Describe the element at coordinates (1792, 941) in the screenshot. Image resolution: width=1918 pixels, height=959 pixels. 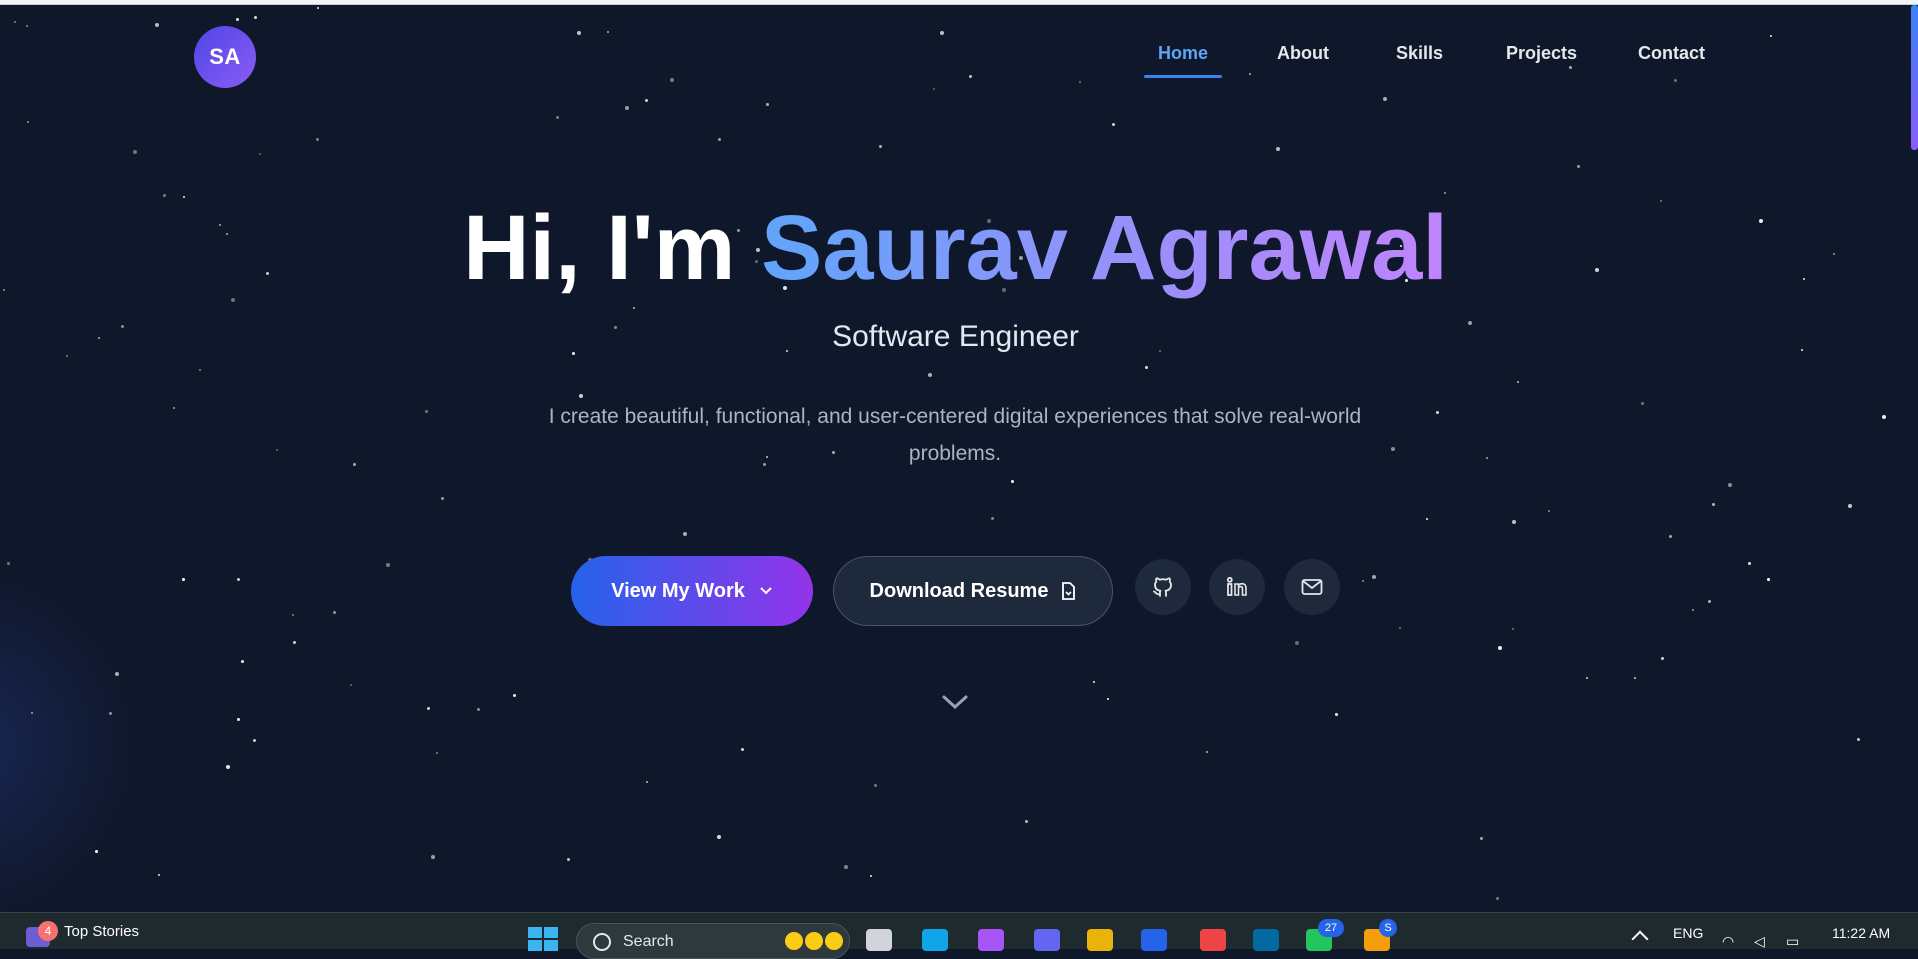
I see `battery-icon: ▭` at that location.